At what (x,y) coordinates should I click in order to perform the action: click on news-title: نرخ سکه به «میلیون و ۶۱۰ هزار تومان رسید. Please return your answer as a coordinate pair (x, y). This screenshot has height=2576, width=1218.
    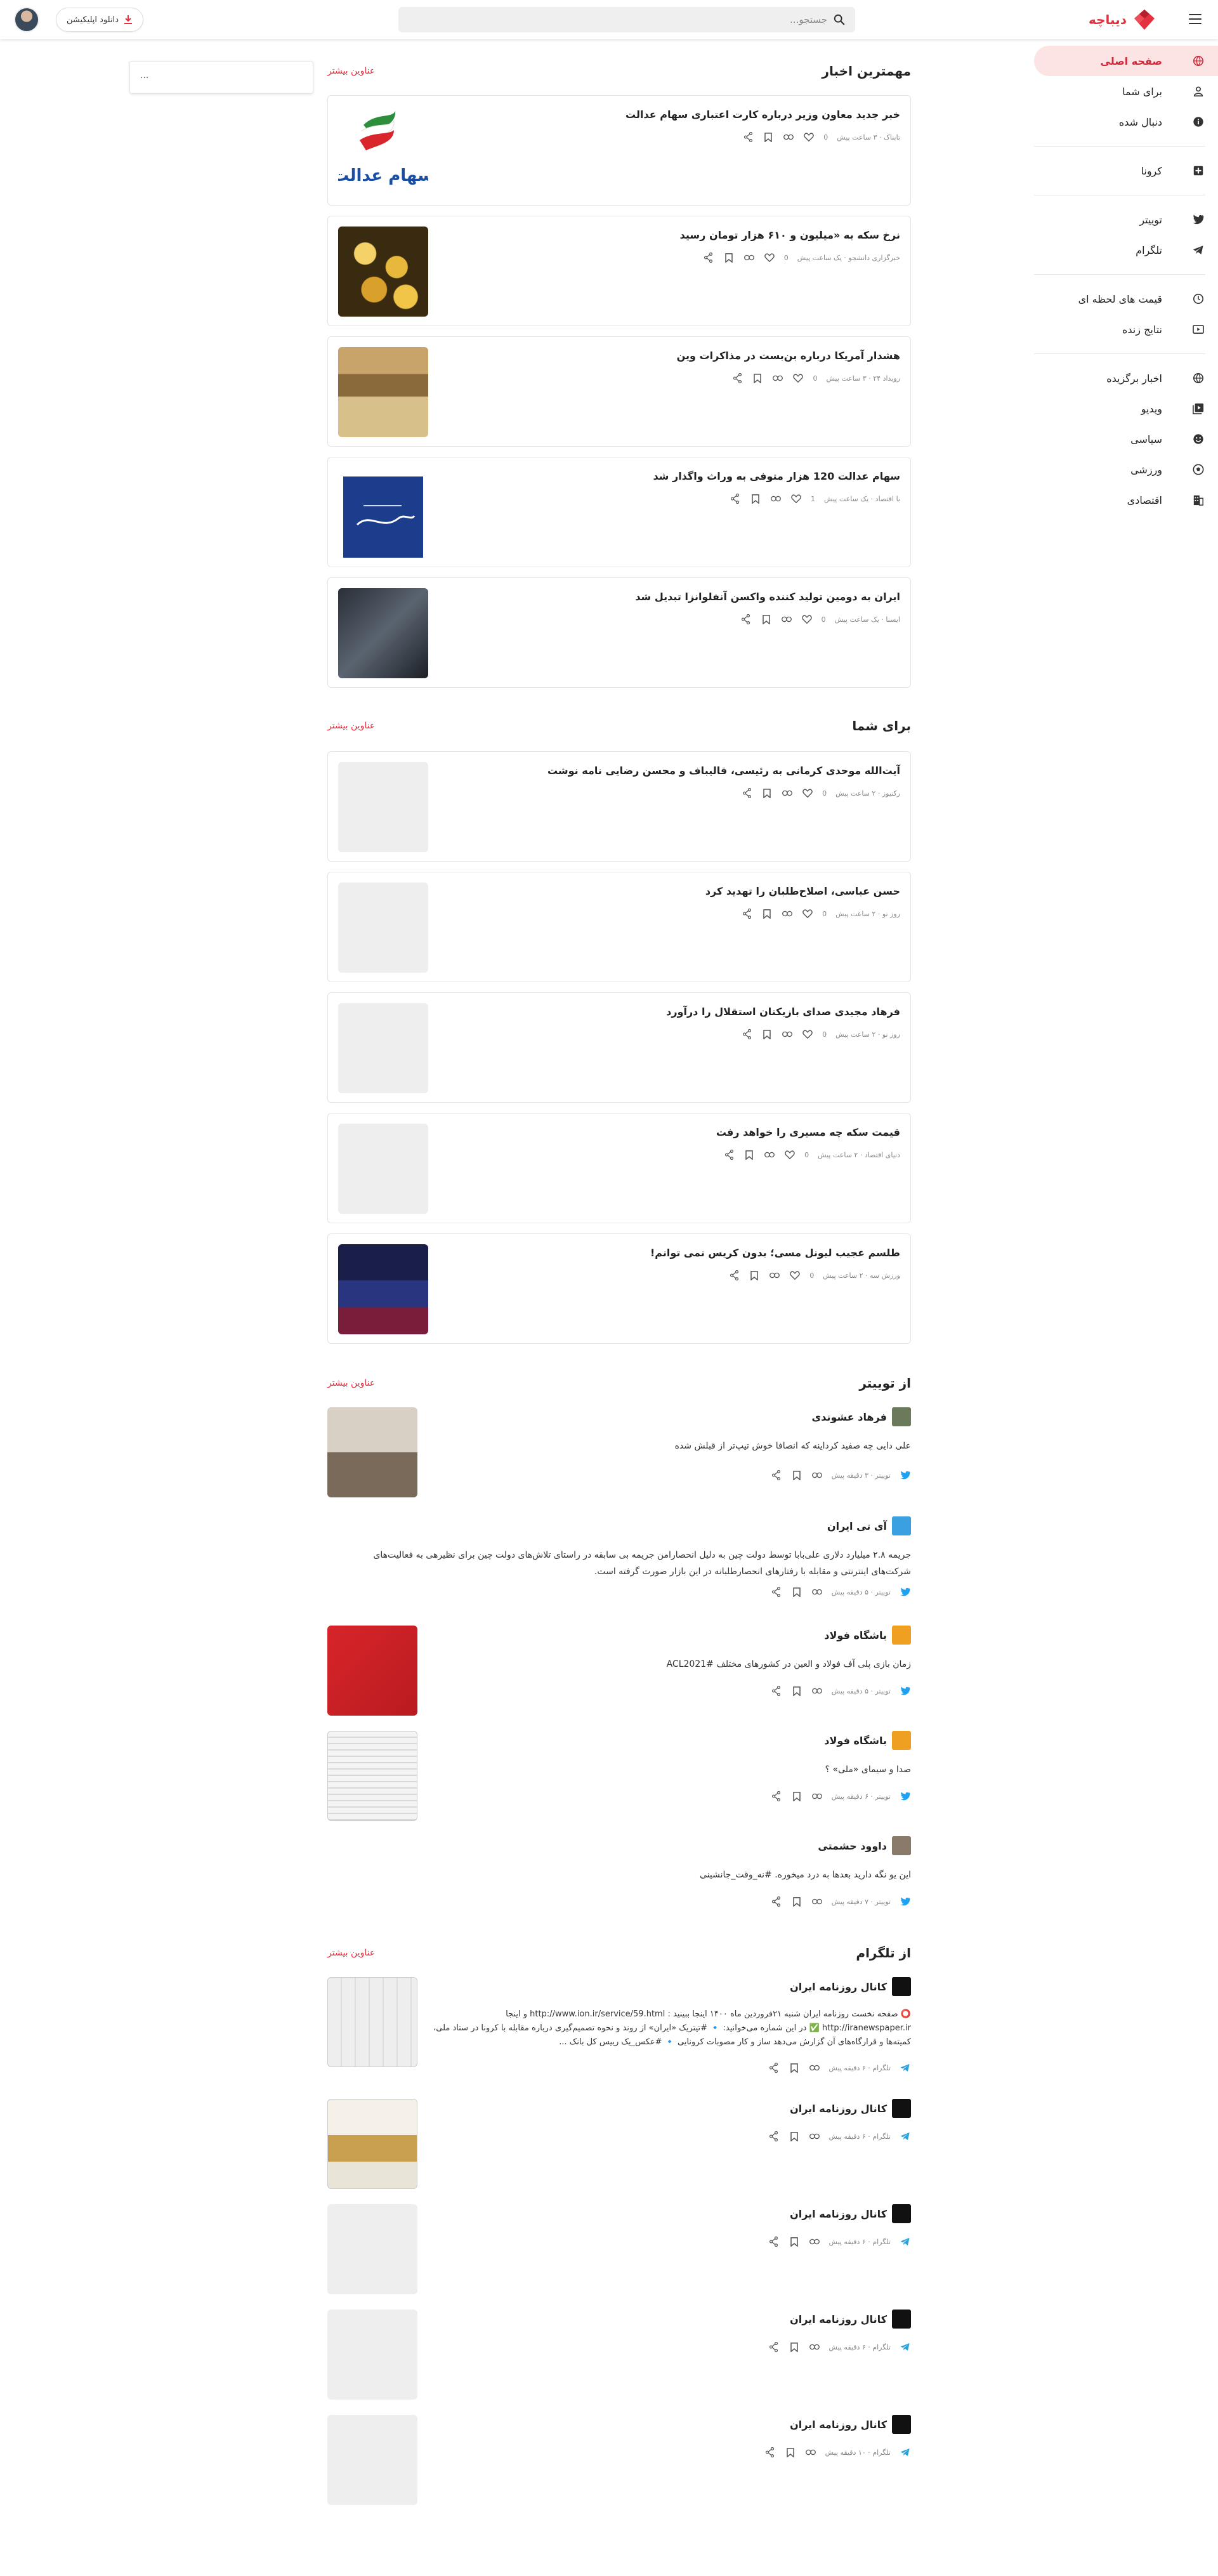
    Looking at the image, I should click on (790, 235).